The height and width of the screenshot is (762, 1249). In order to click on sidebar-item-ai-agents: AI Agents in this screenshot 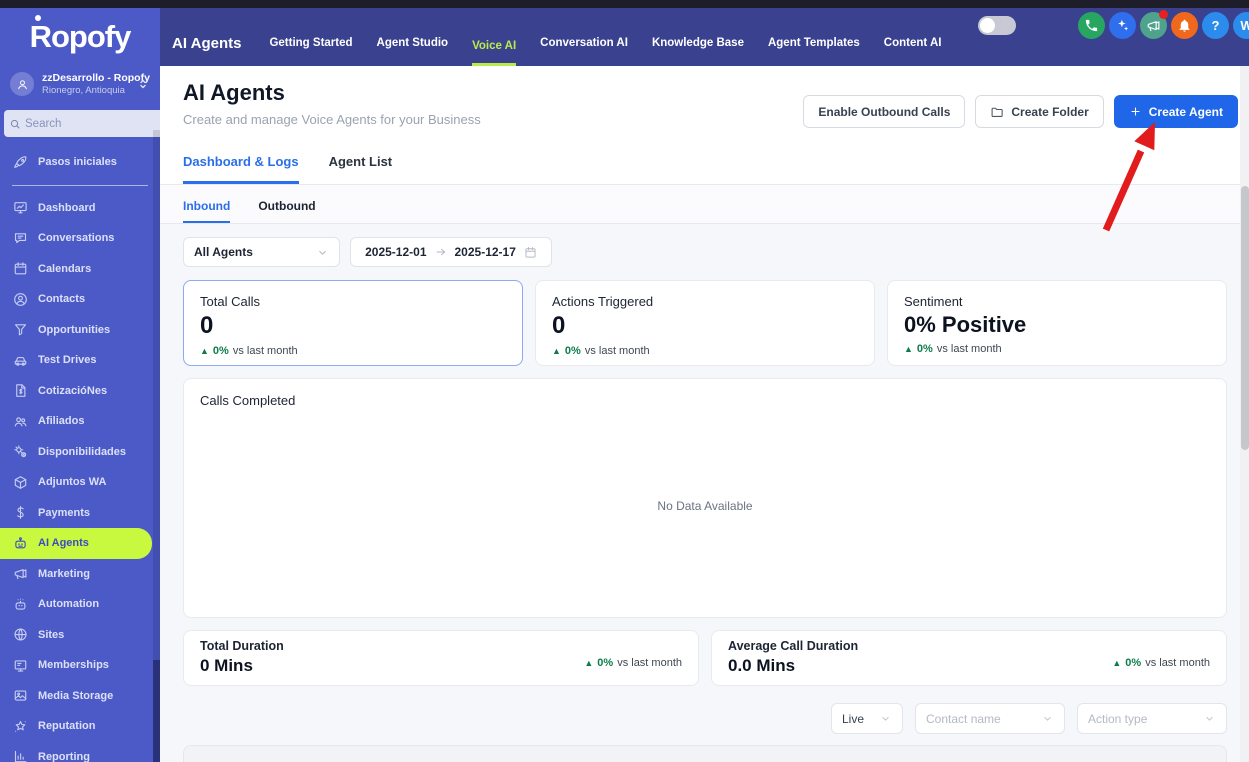, I will do `click(76, 543)`.